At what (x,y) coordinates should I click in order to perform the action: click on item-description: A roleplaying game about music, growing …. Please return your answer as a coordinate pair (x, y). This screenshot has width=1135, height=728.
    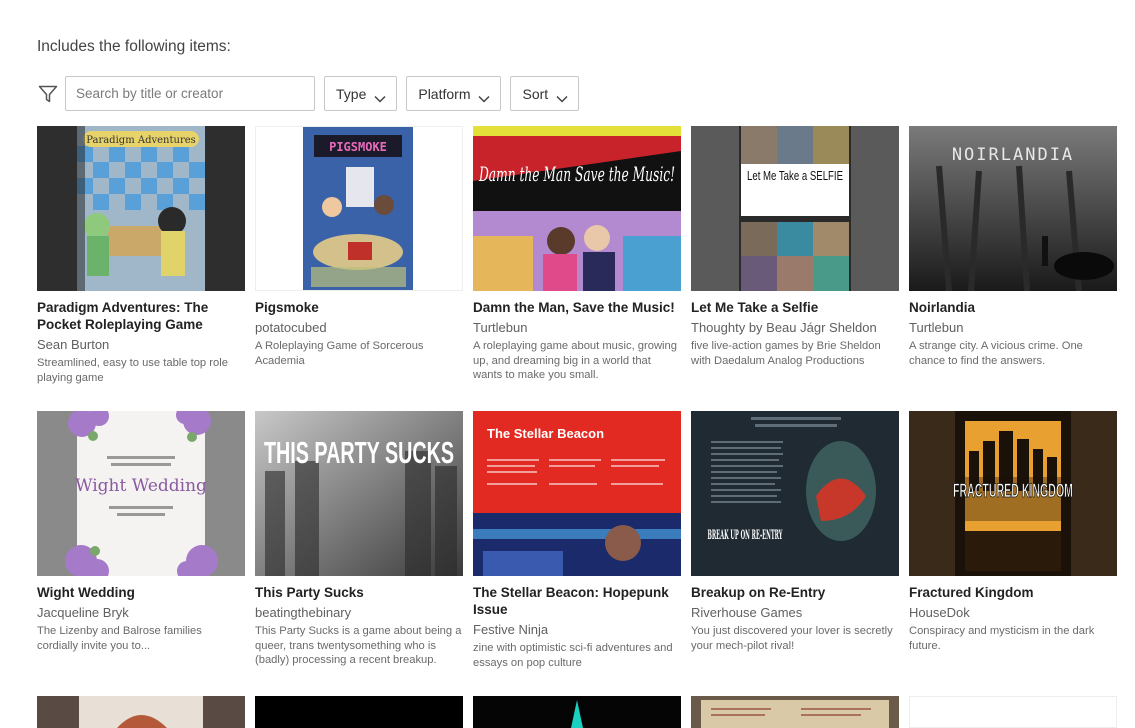
    Looking at the image, I should click on (575, 360).